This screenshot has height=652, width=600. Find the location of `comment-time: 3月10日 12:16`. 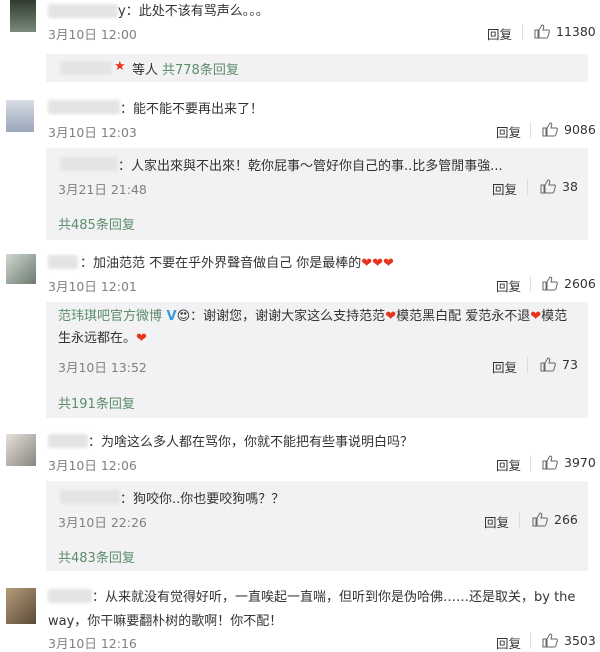

comment-time: 3月10日 12:16 is located at coordinates (92, 643).